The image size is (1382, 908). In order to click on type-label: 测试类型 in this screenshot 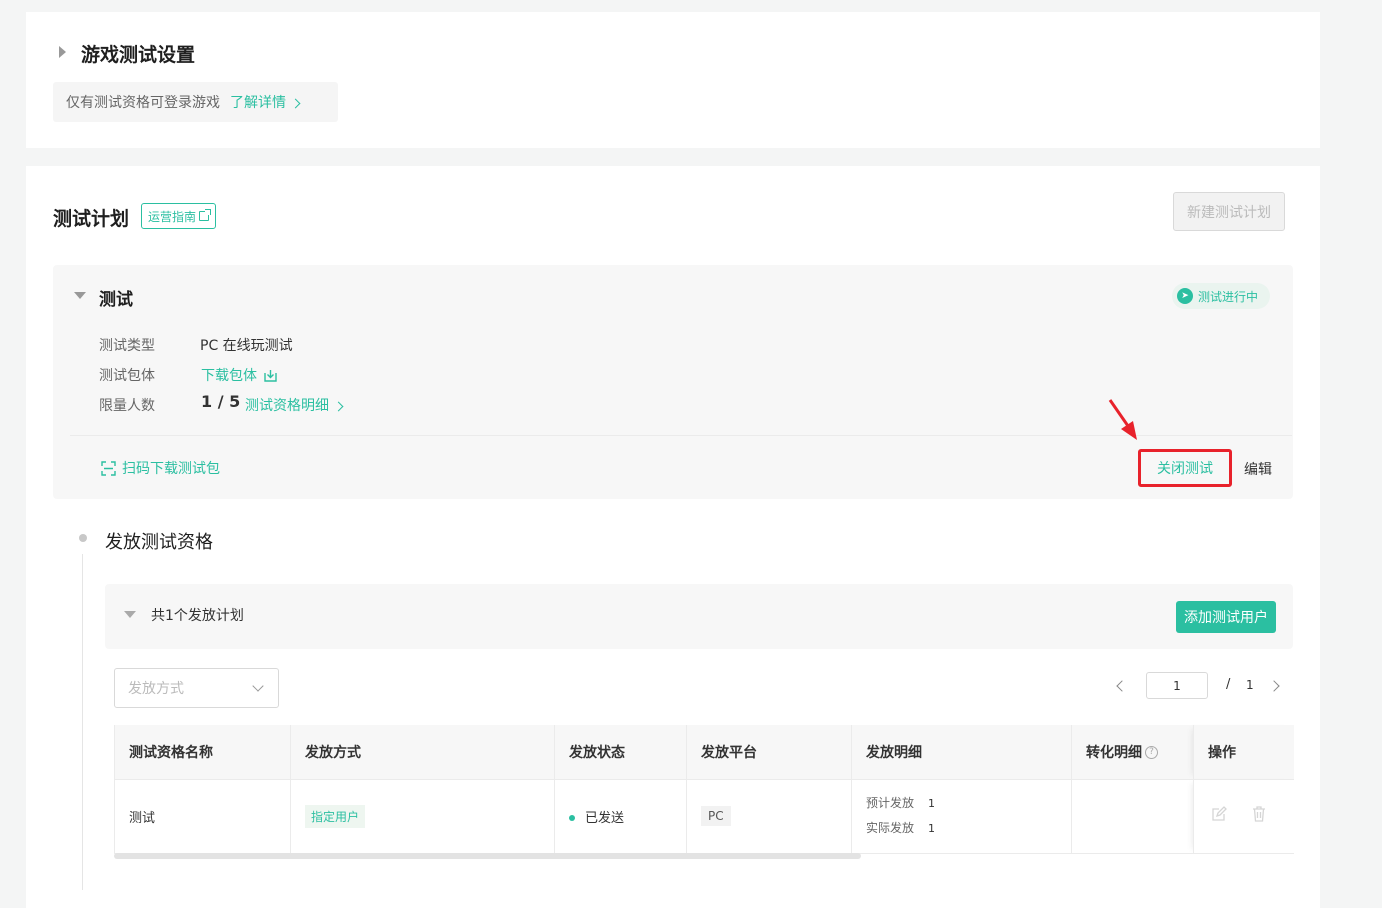, I will do `click(127, 346)`.